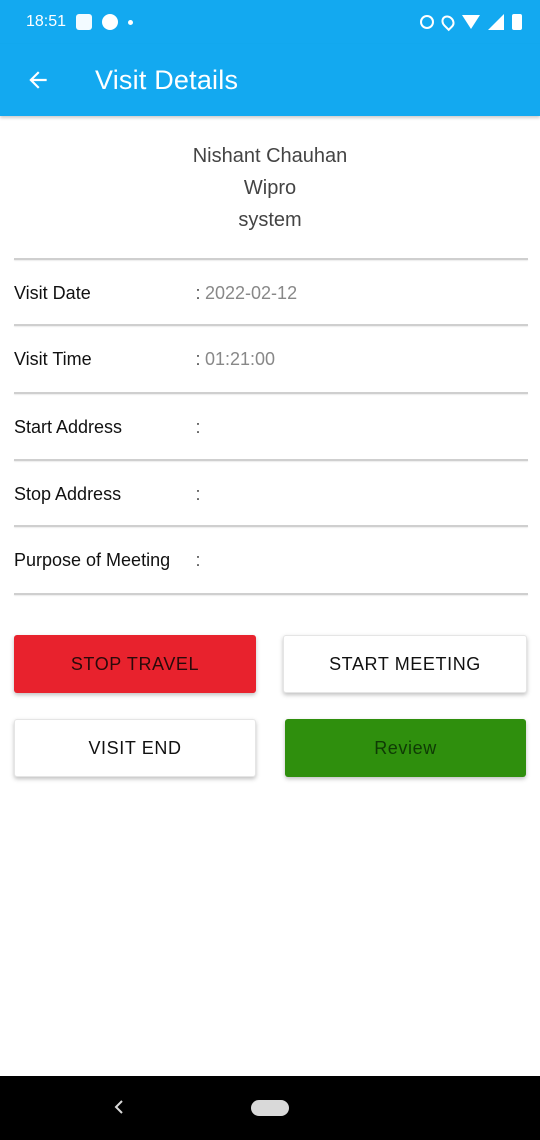 The width and height of the screenshot is (540, 1140). What do you see at coordinates (251, 292) in the screenshot?
I see `detail-value: 2022-02-12` at bounding box center [251, 292].